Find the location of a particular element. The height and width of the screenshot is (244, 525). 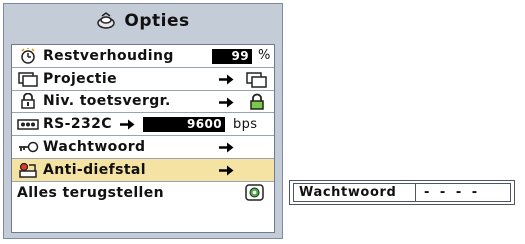

options-icon is located at coordinates (106, 20).